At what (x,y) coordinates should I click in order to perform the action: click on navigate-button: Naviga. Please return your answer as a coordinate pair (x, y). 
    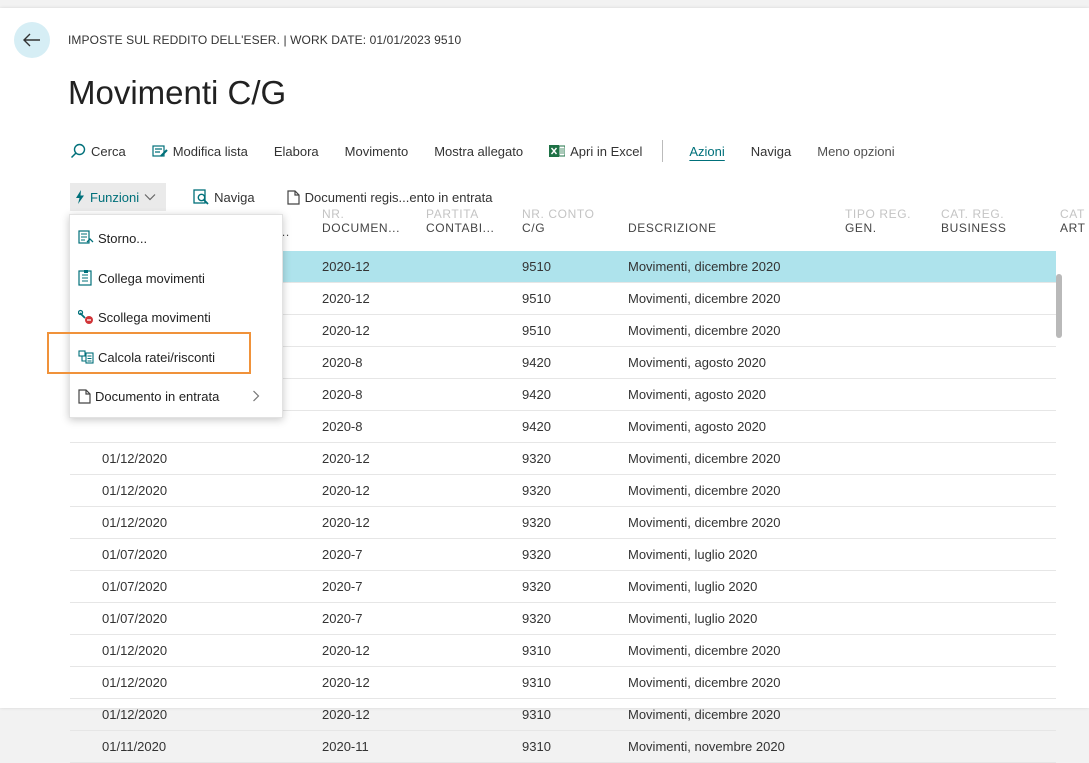
    Looking at the image, I should click on (223, 197).